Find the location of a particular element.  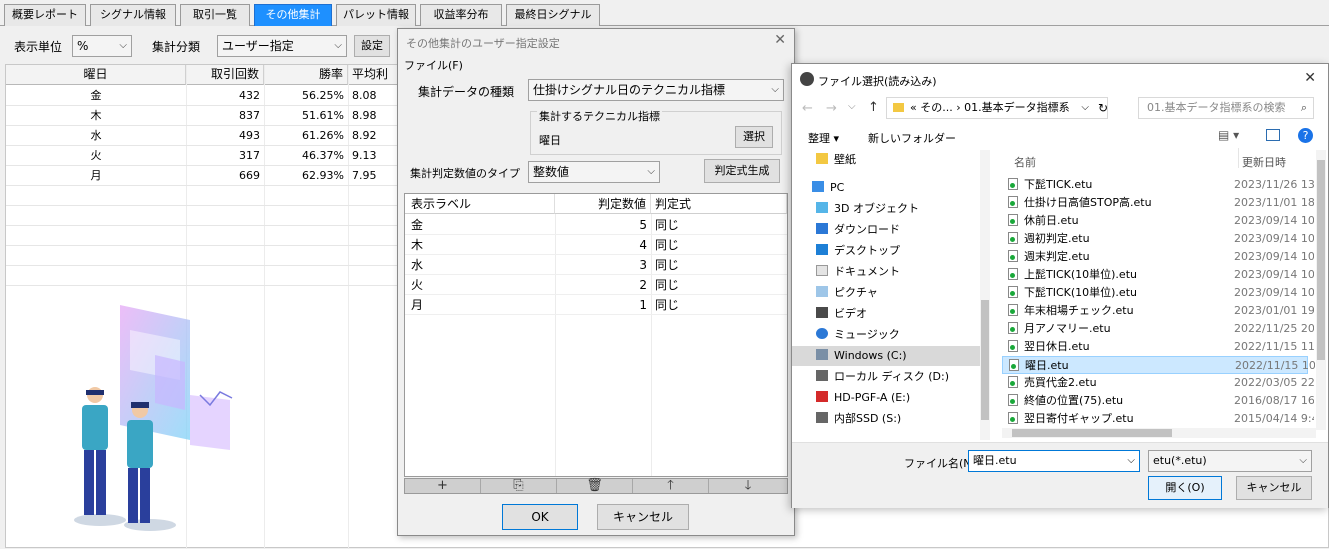

tree-item-windows-c: Windows (C:) is located at coordinates (886, 356).